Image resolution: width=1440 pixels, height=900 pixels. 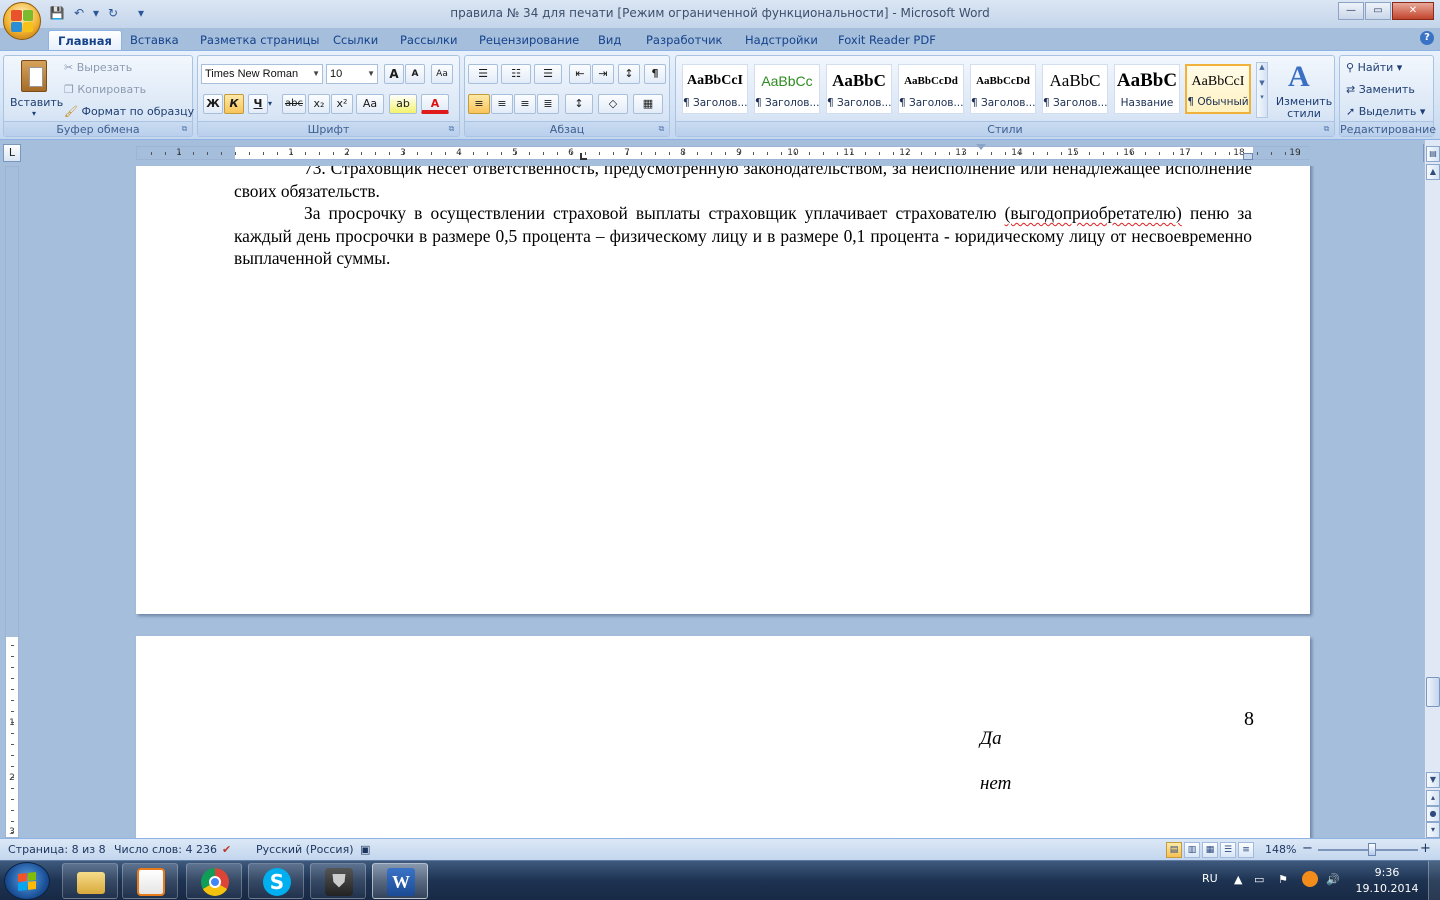 What do you see at coordinates (1283, 879) in the screenshot?
I see `action-center-flag-icon: ⚑` at bounding box center [1283, 879].